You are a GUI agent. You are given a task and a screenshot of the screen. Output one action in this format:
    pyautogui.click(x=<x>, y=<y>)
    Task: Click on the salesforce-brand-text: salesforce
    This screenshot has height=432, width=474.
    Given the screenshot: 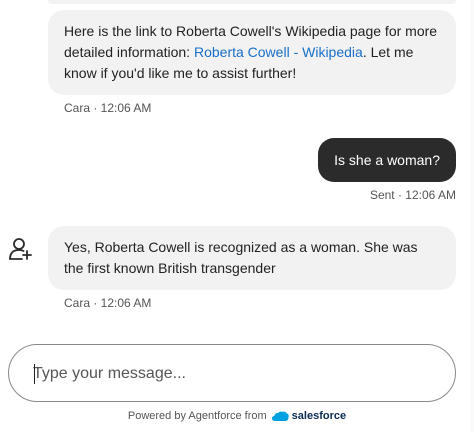 What is the action you would take?
    pyautogui.click(x=319, y=416)
    